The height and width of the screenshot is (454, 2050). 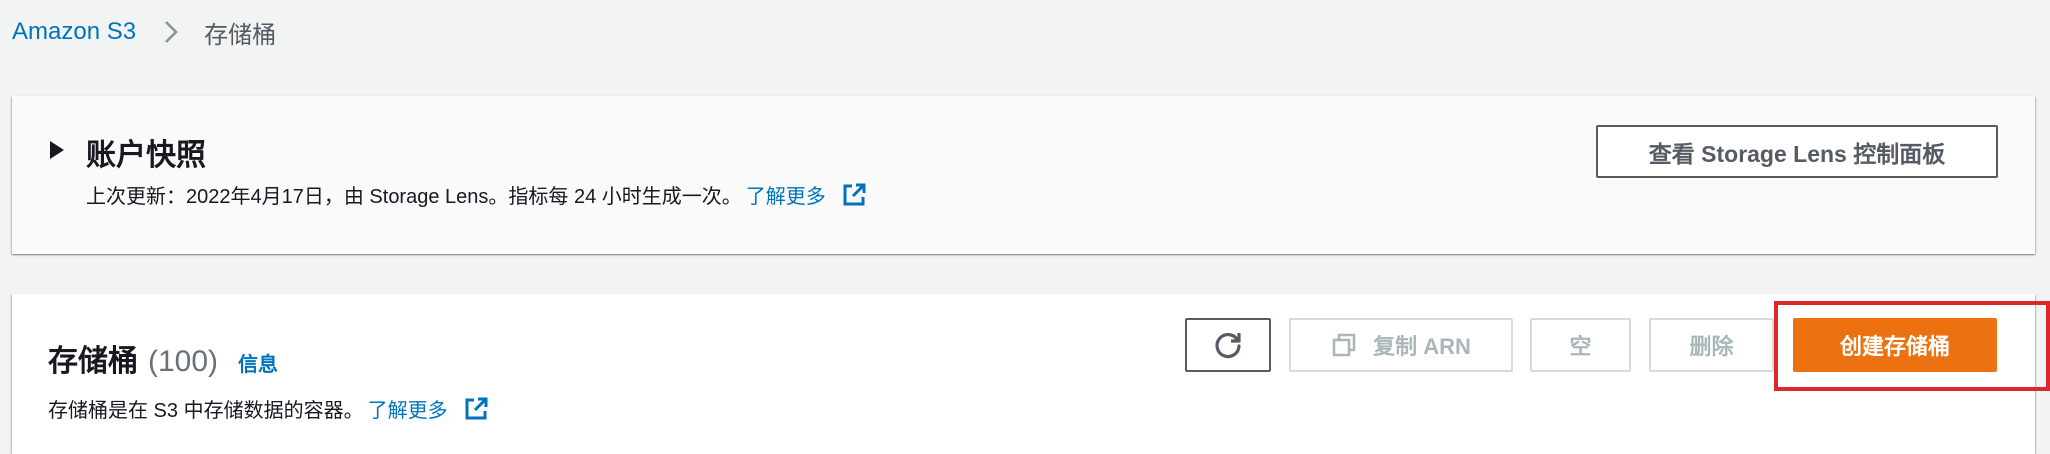 What do you see at coordinates (1797, 151) in the screenshot?
I see `view-storage-lens-dashboard-button: 查看 Storage Lens 控制面板` at bounding box center [1797, 151].